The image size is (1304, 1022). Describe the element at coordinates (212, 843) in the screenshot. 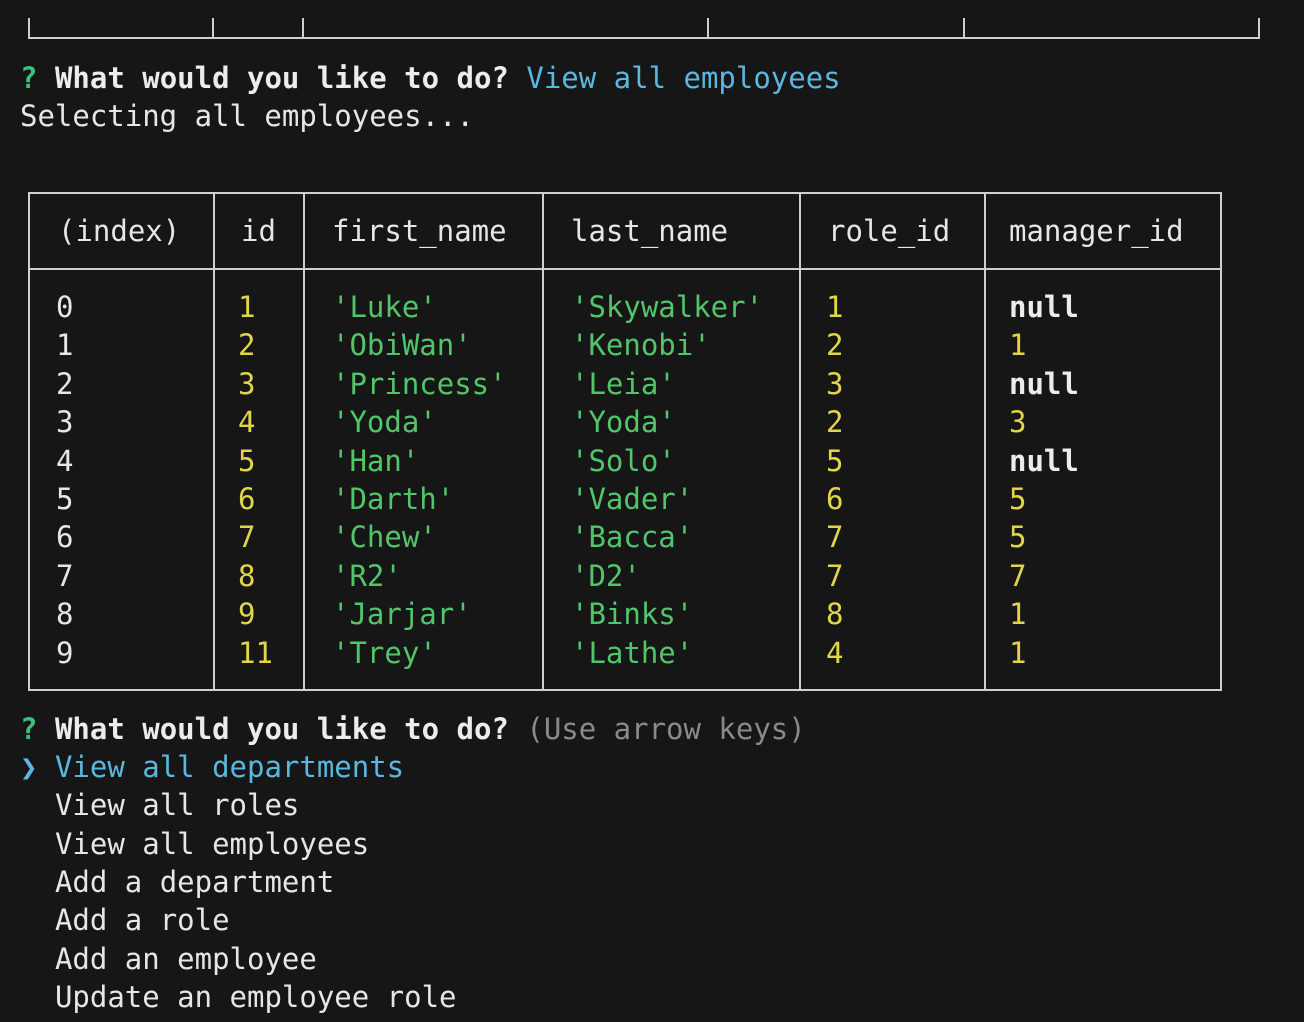

I see `menu-item-label: View all employees` at that location.